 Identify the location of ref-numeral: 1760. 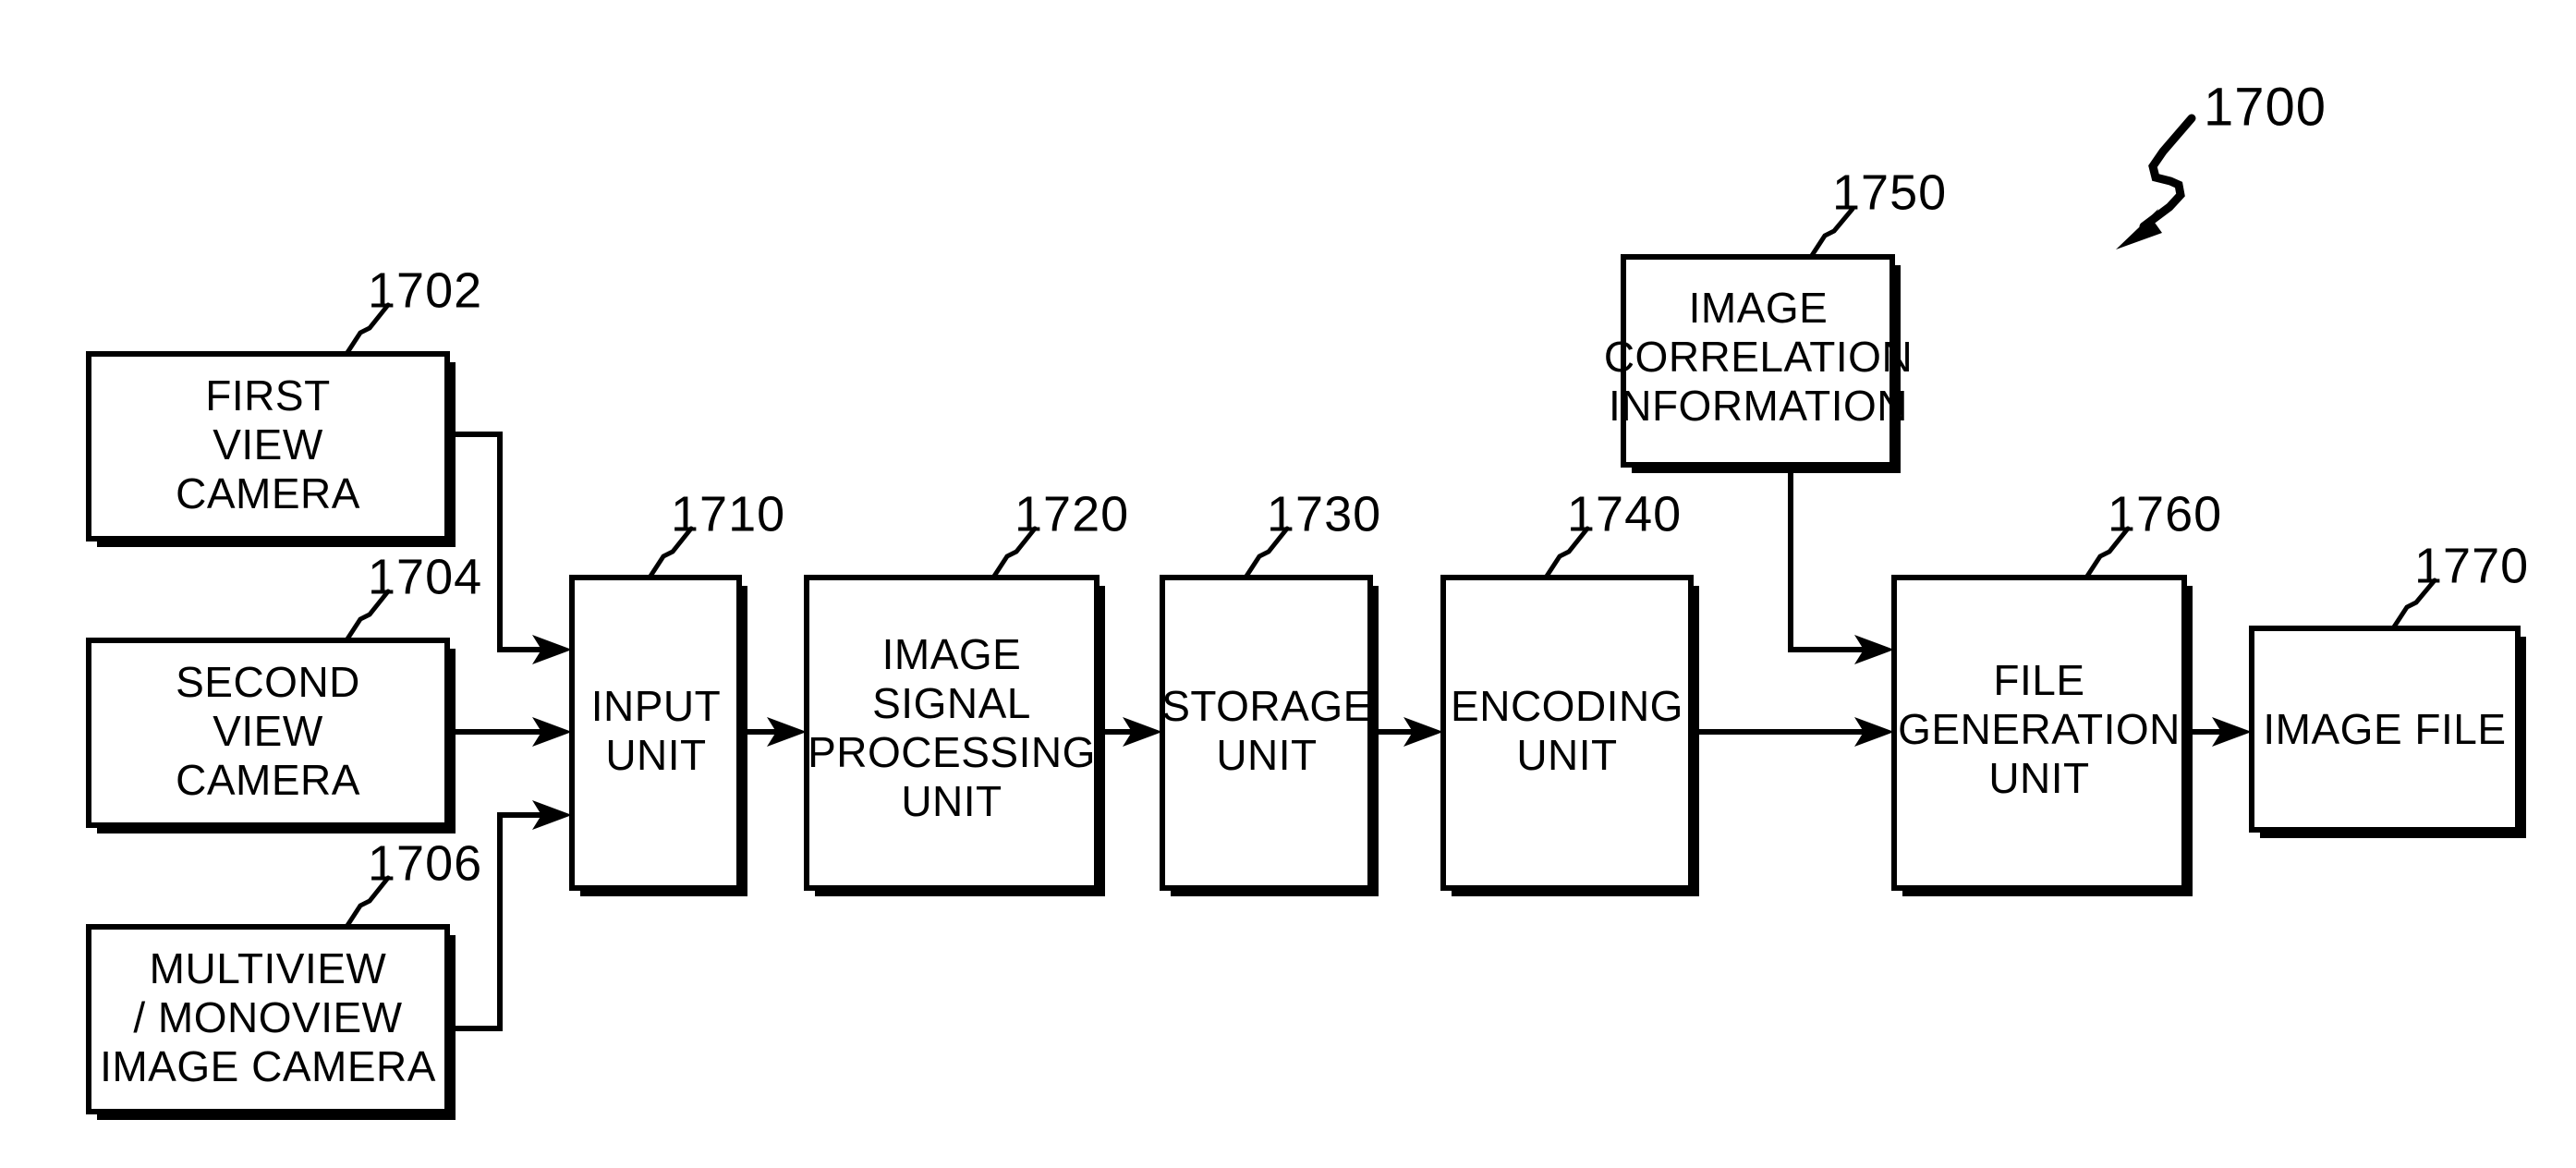
(2165, 514).